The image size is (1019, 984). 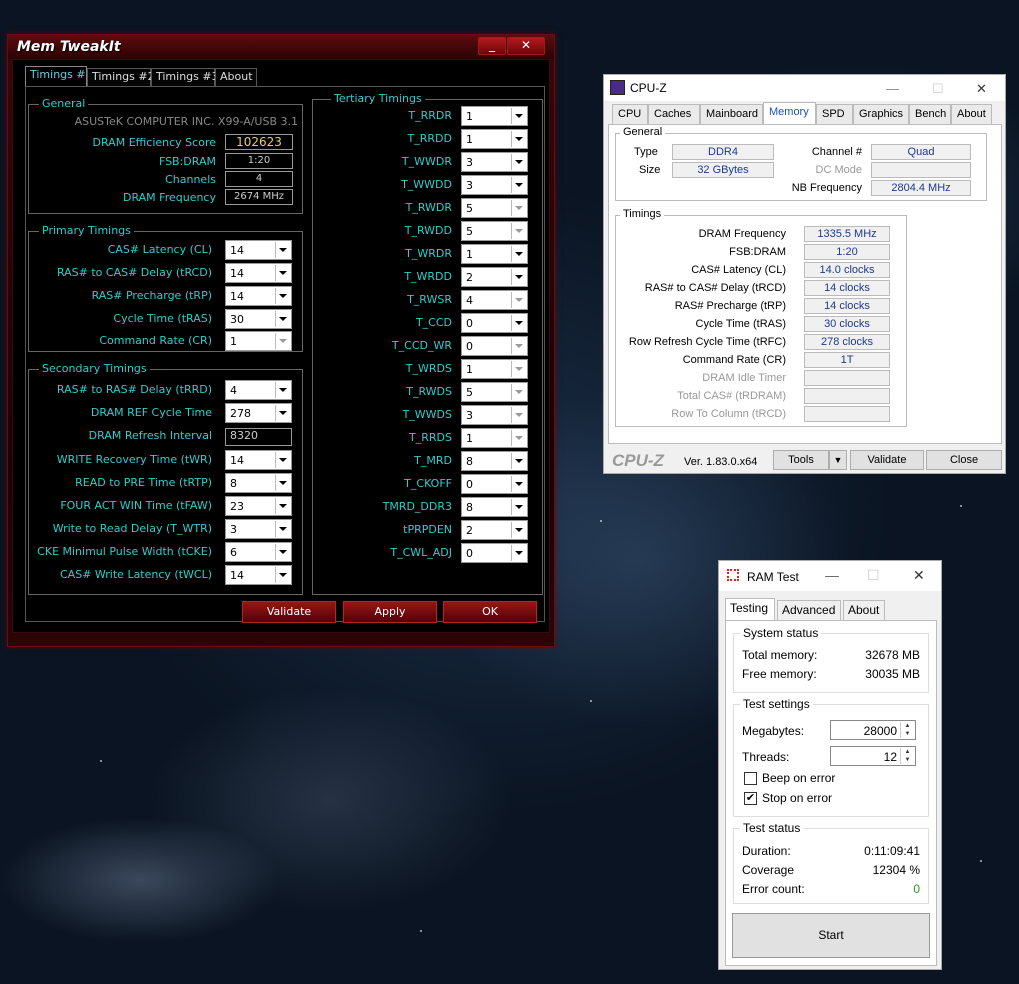 I want to click on beep-on-error-checkbox, so click(x=750, y=778).